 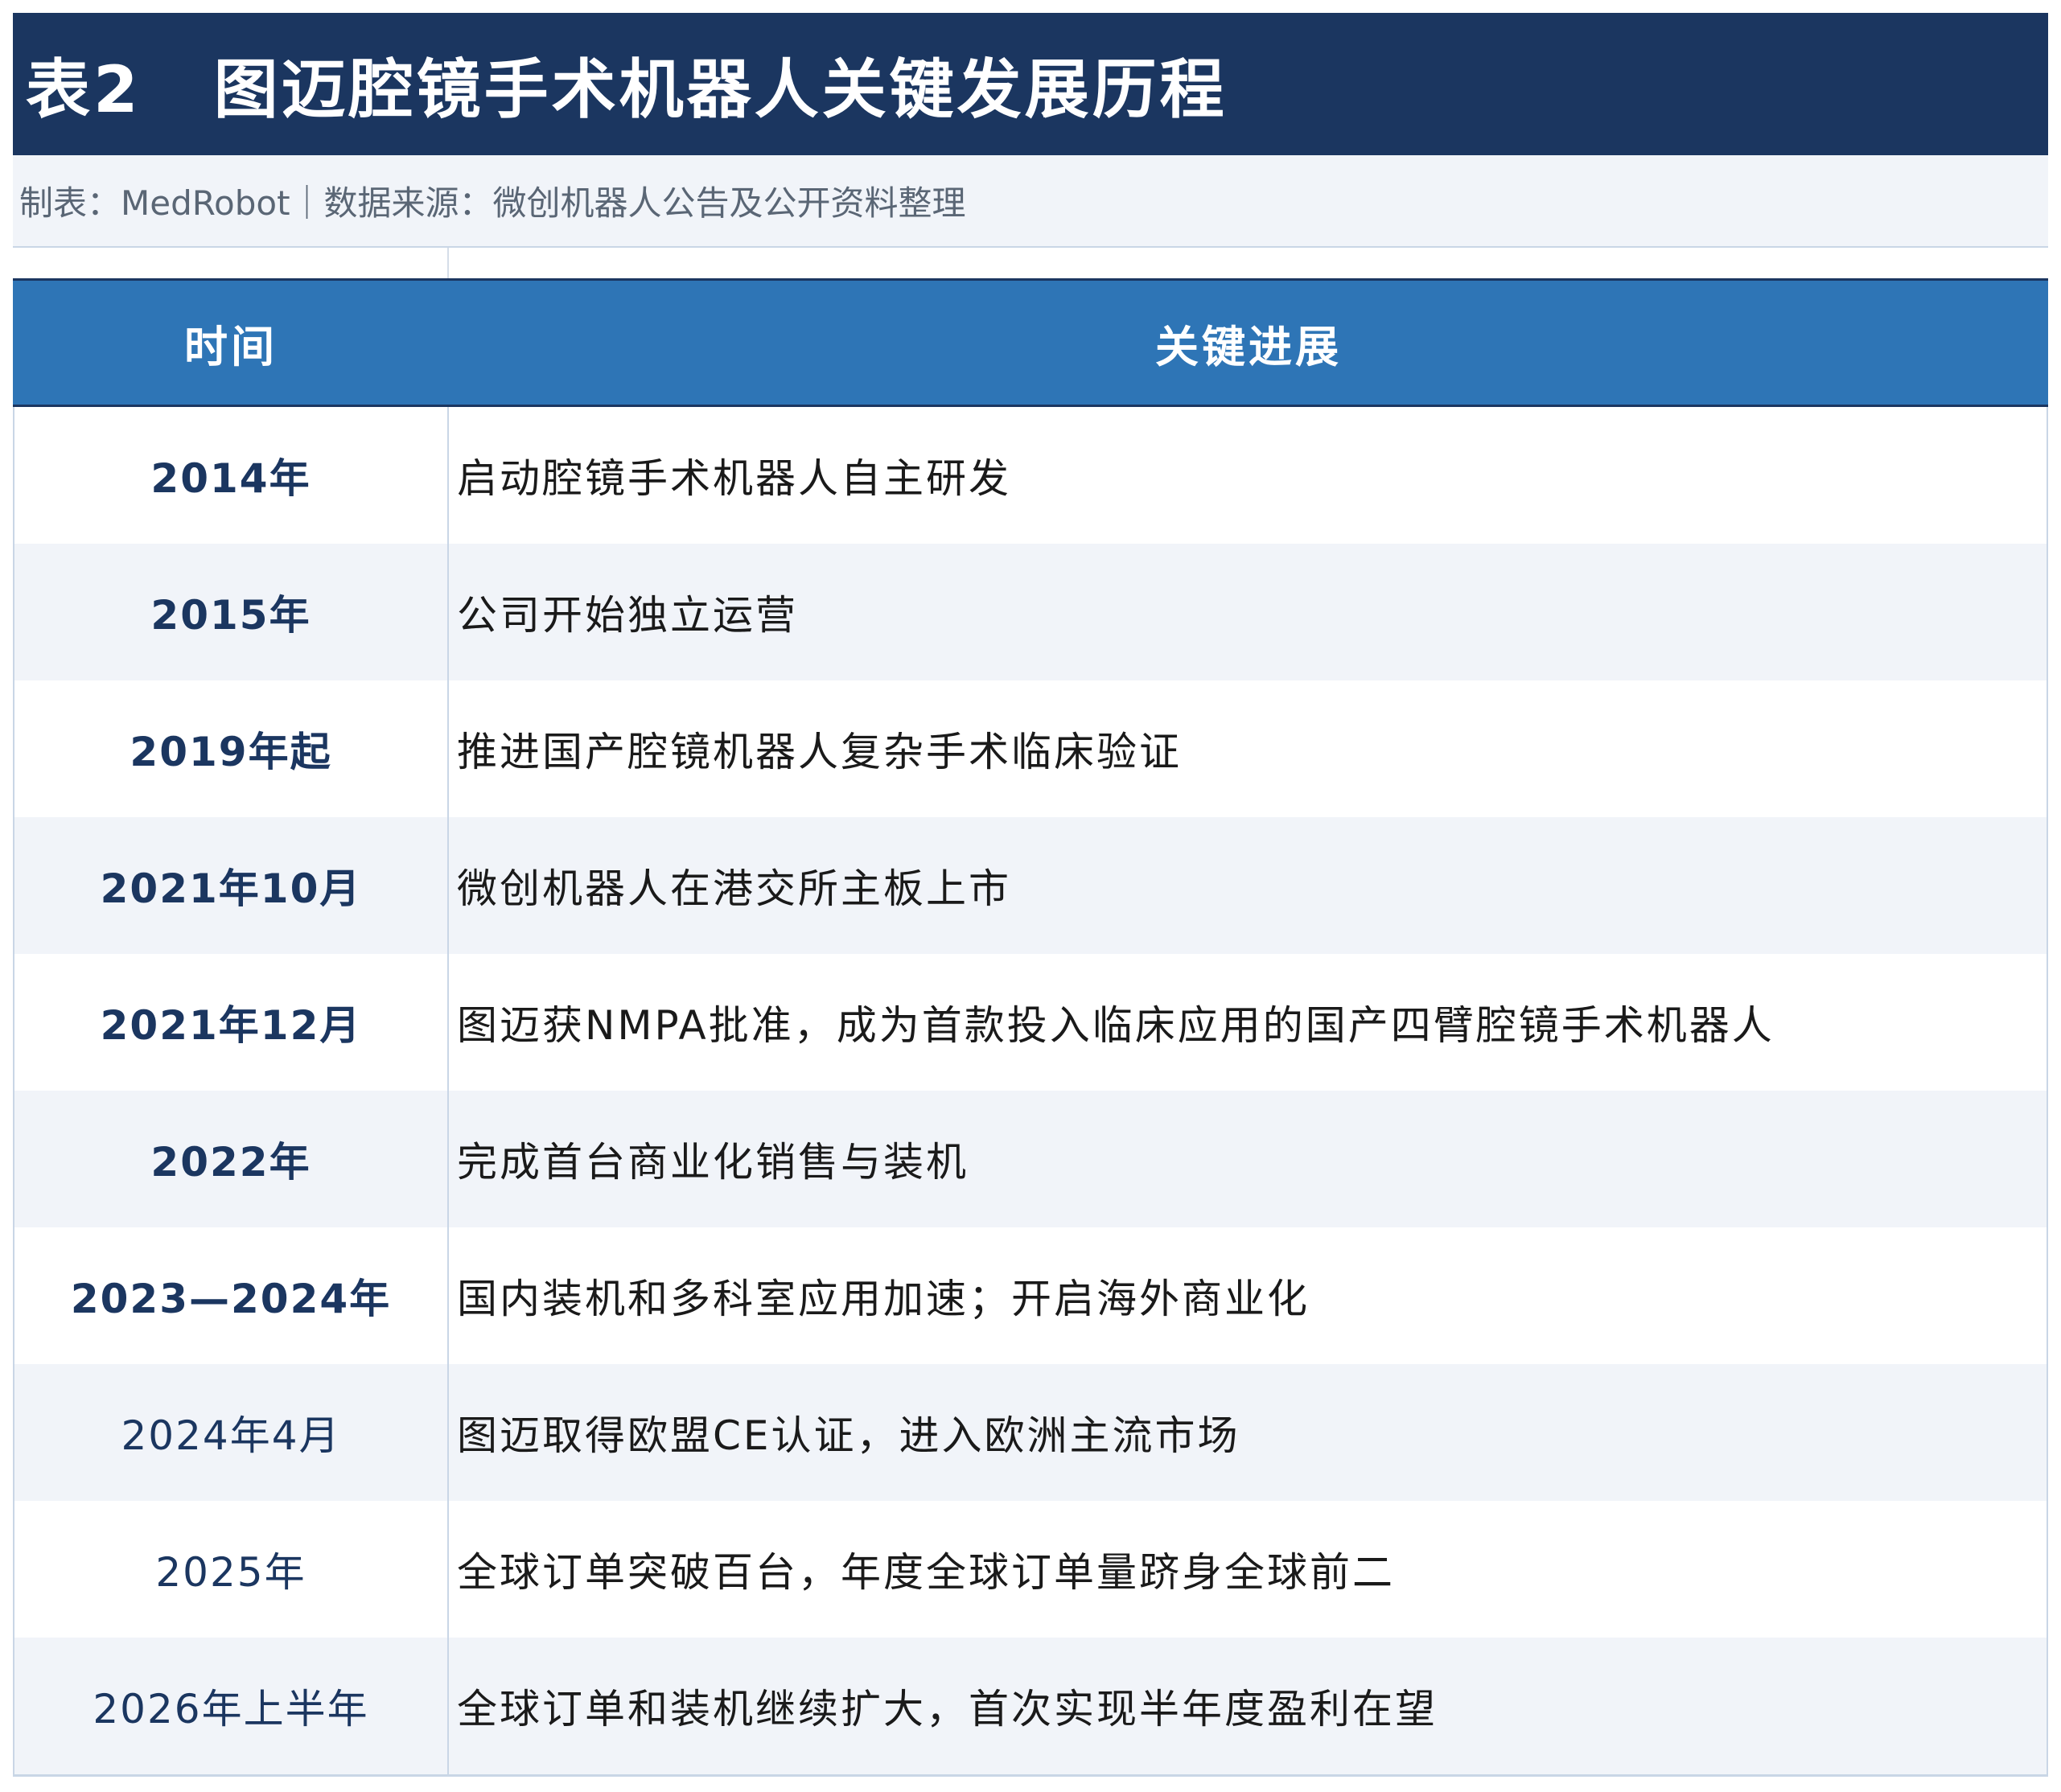 I want to click on spacer-row, so click(x=1030, y=263).